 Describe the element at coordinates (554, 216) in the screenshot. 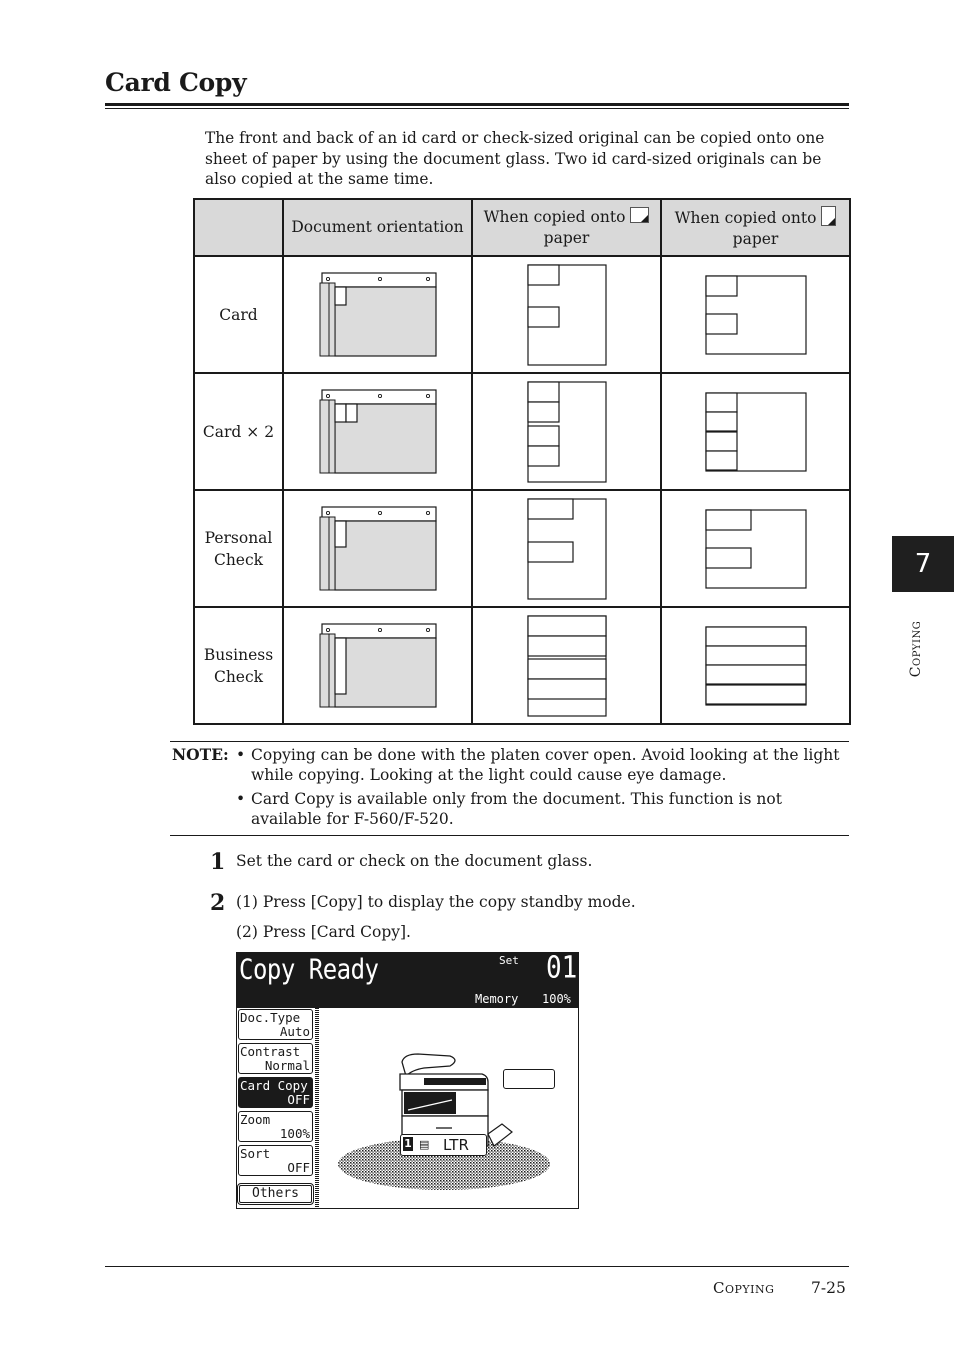

I see `header-landscape-text: When copied onto` at that location.